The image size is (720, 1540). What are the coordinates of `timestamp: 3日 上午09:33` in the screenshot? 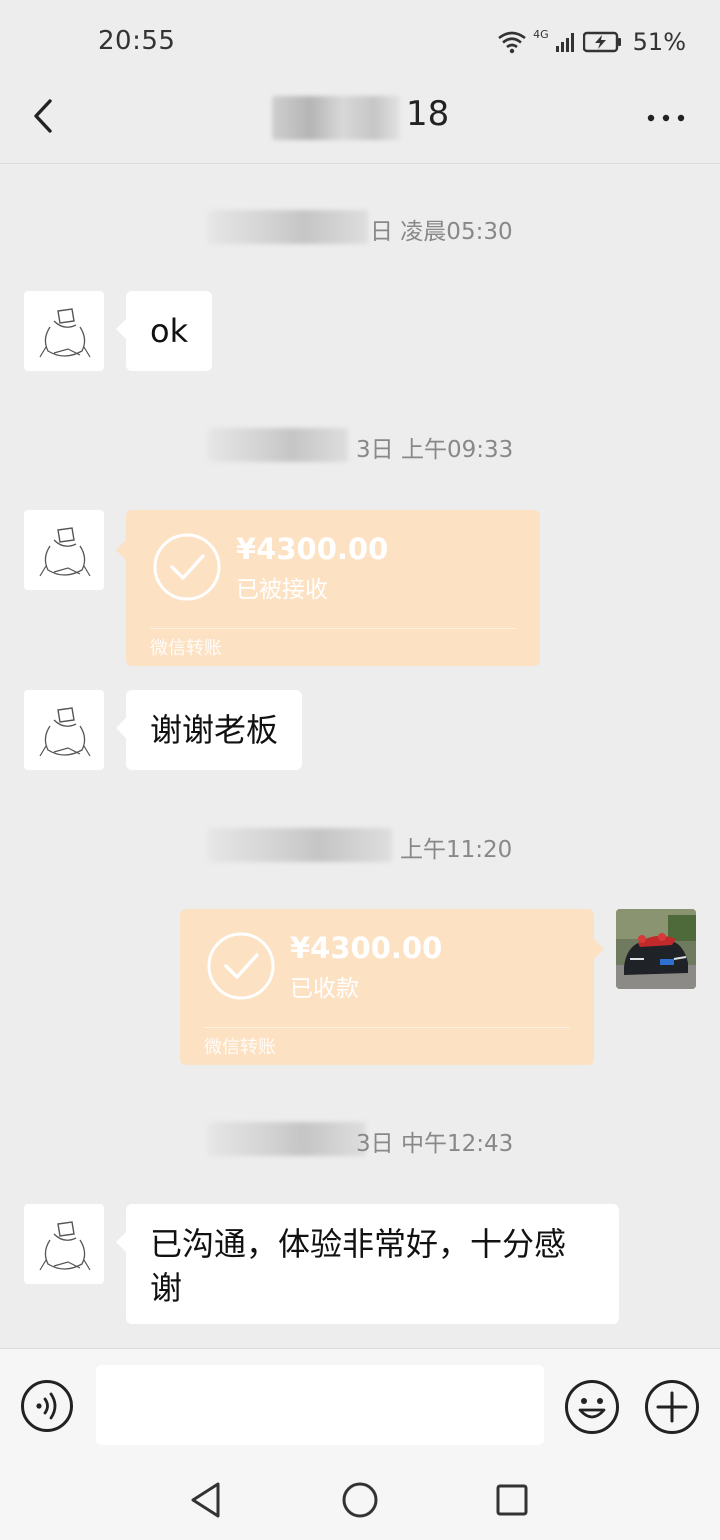 It's located at (360, 446).